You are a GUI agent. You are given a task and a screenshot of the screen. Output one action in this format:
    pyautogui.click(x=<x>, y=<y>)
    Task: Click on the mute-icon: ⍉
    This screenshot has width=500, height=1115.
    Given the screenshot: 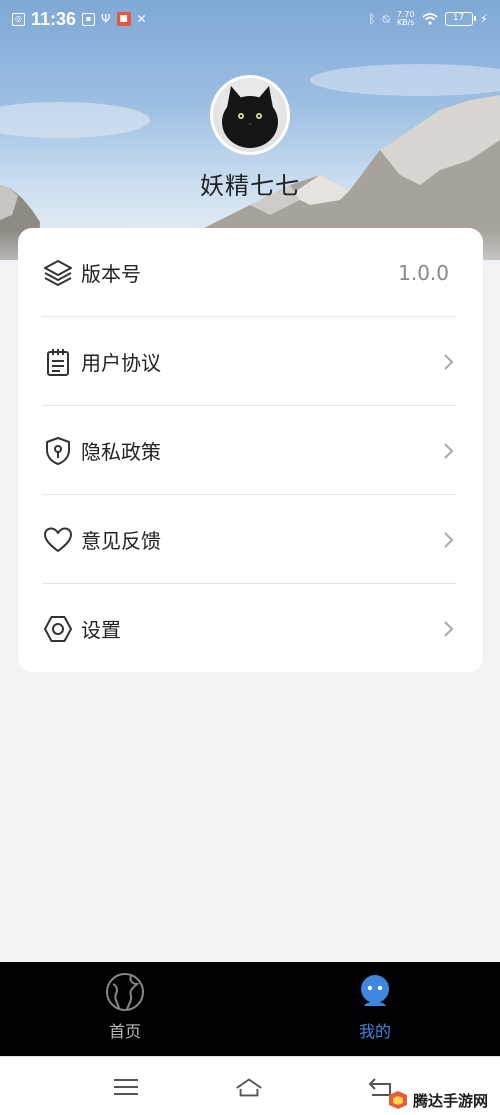 What is the action you would take?
    pyautogui.click(x=386, y=18)
    